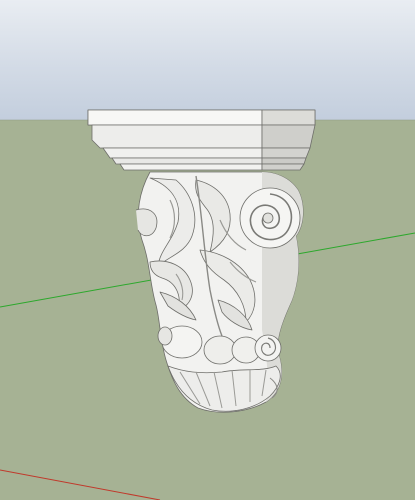  I want to click on moulding-1-front, so click(182, 153).